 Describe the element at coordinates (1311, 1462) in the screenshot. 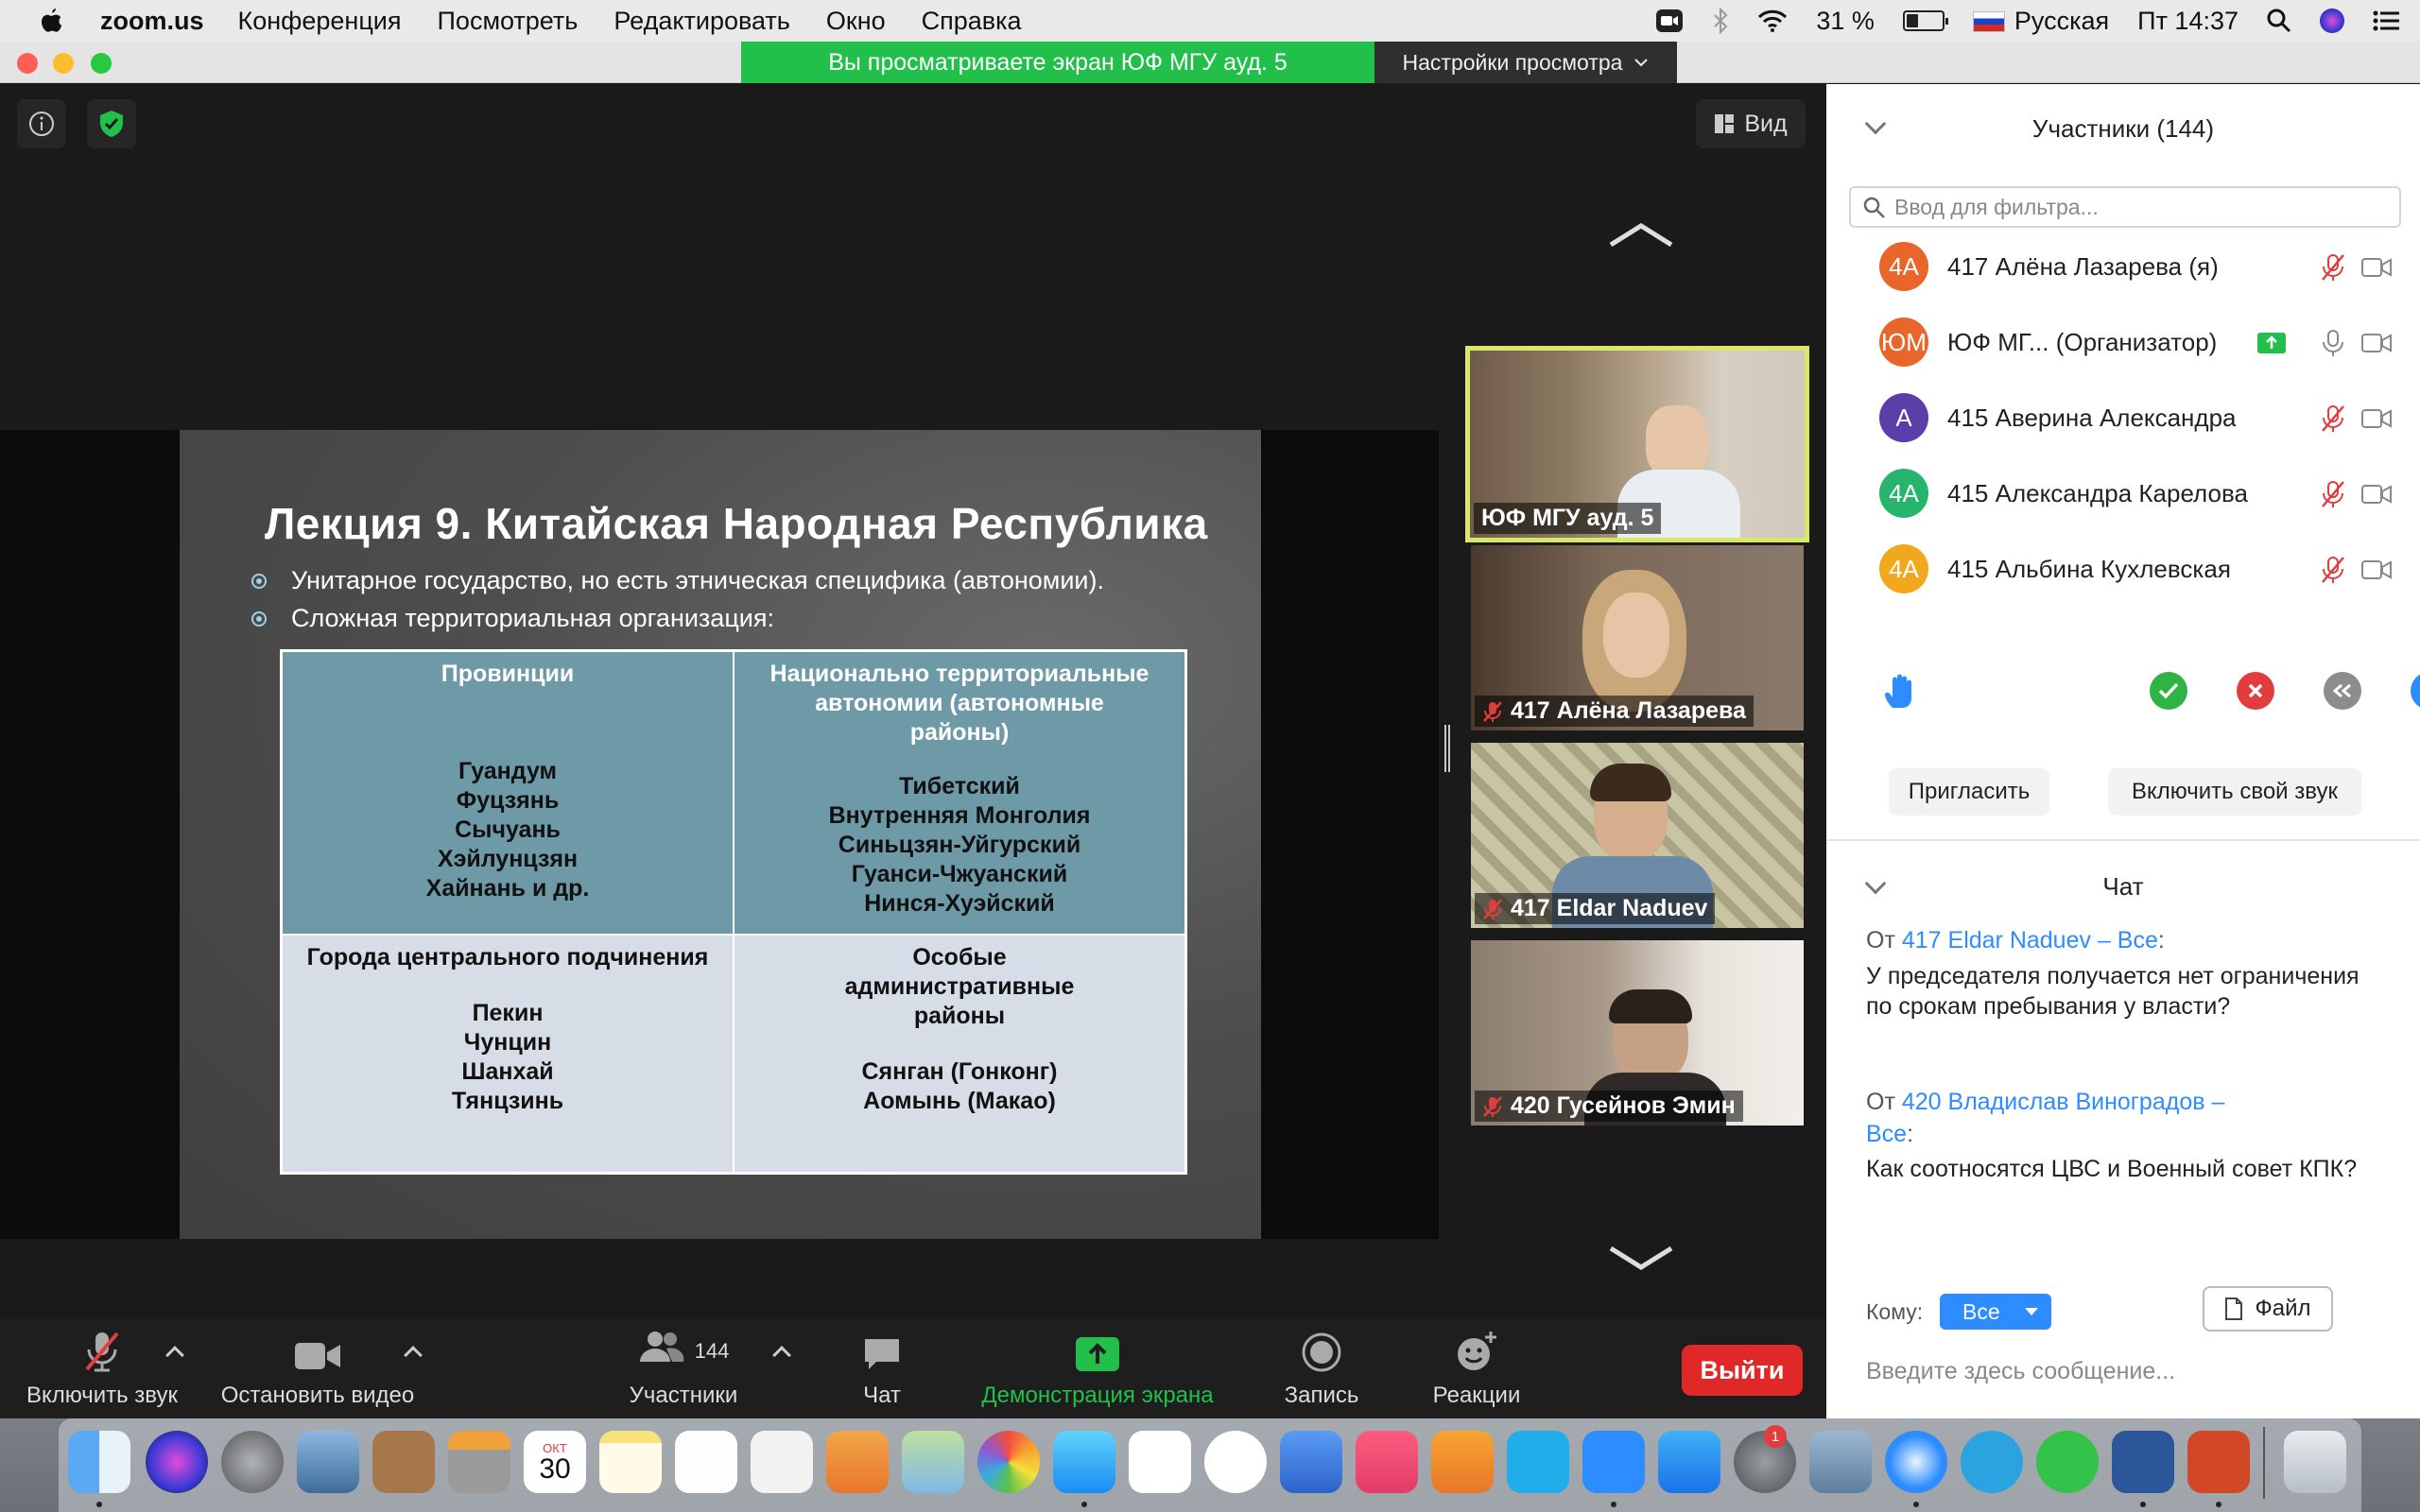

I see `keynote-icon` at that location.